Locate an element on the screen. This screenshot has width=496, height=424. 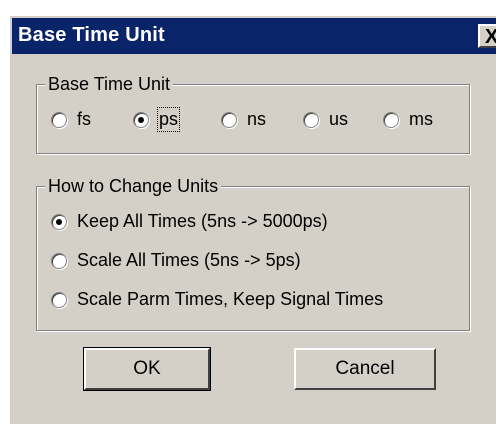
radio-keep-all-times-label: Keep All Times (5ns -> 5000ps) is located at coordinates (202, 221).